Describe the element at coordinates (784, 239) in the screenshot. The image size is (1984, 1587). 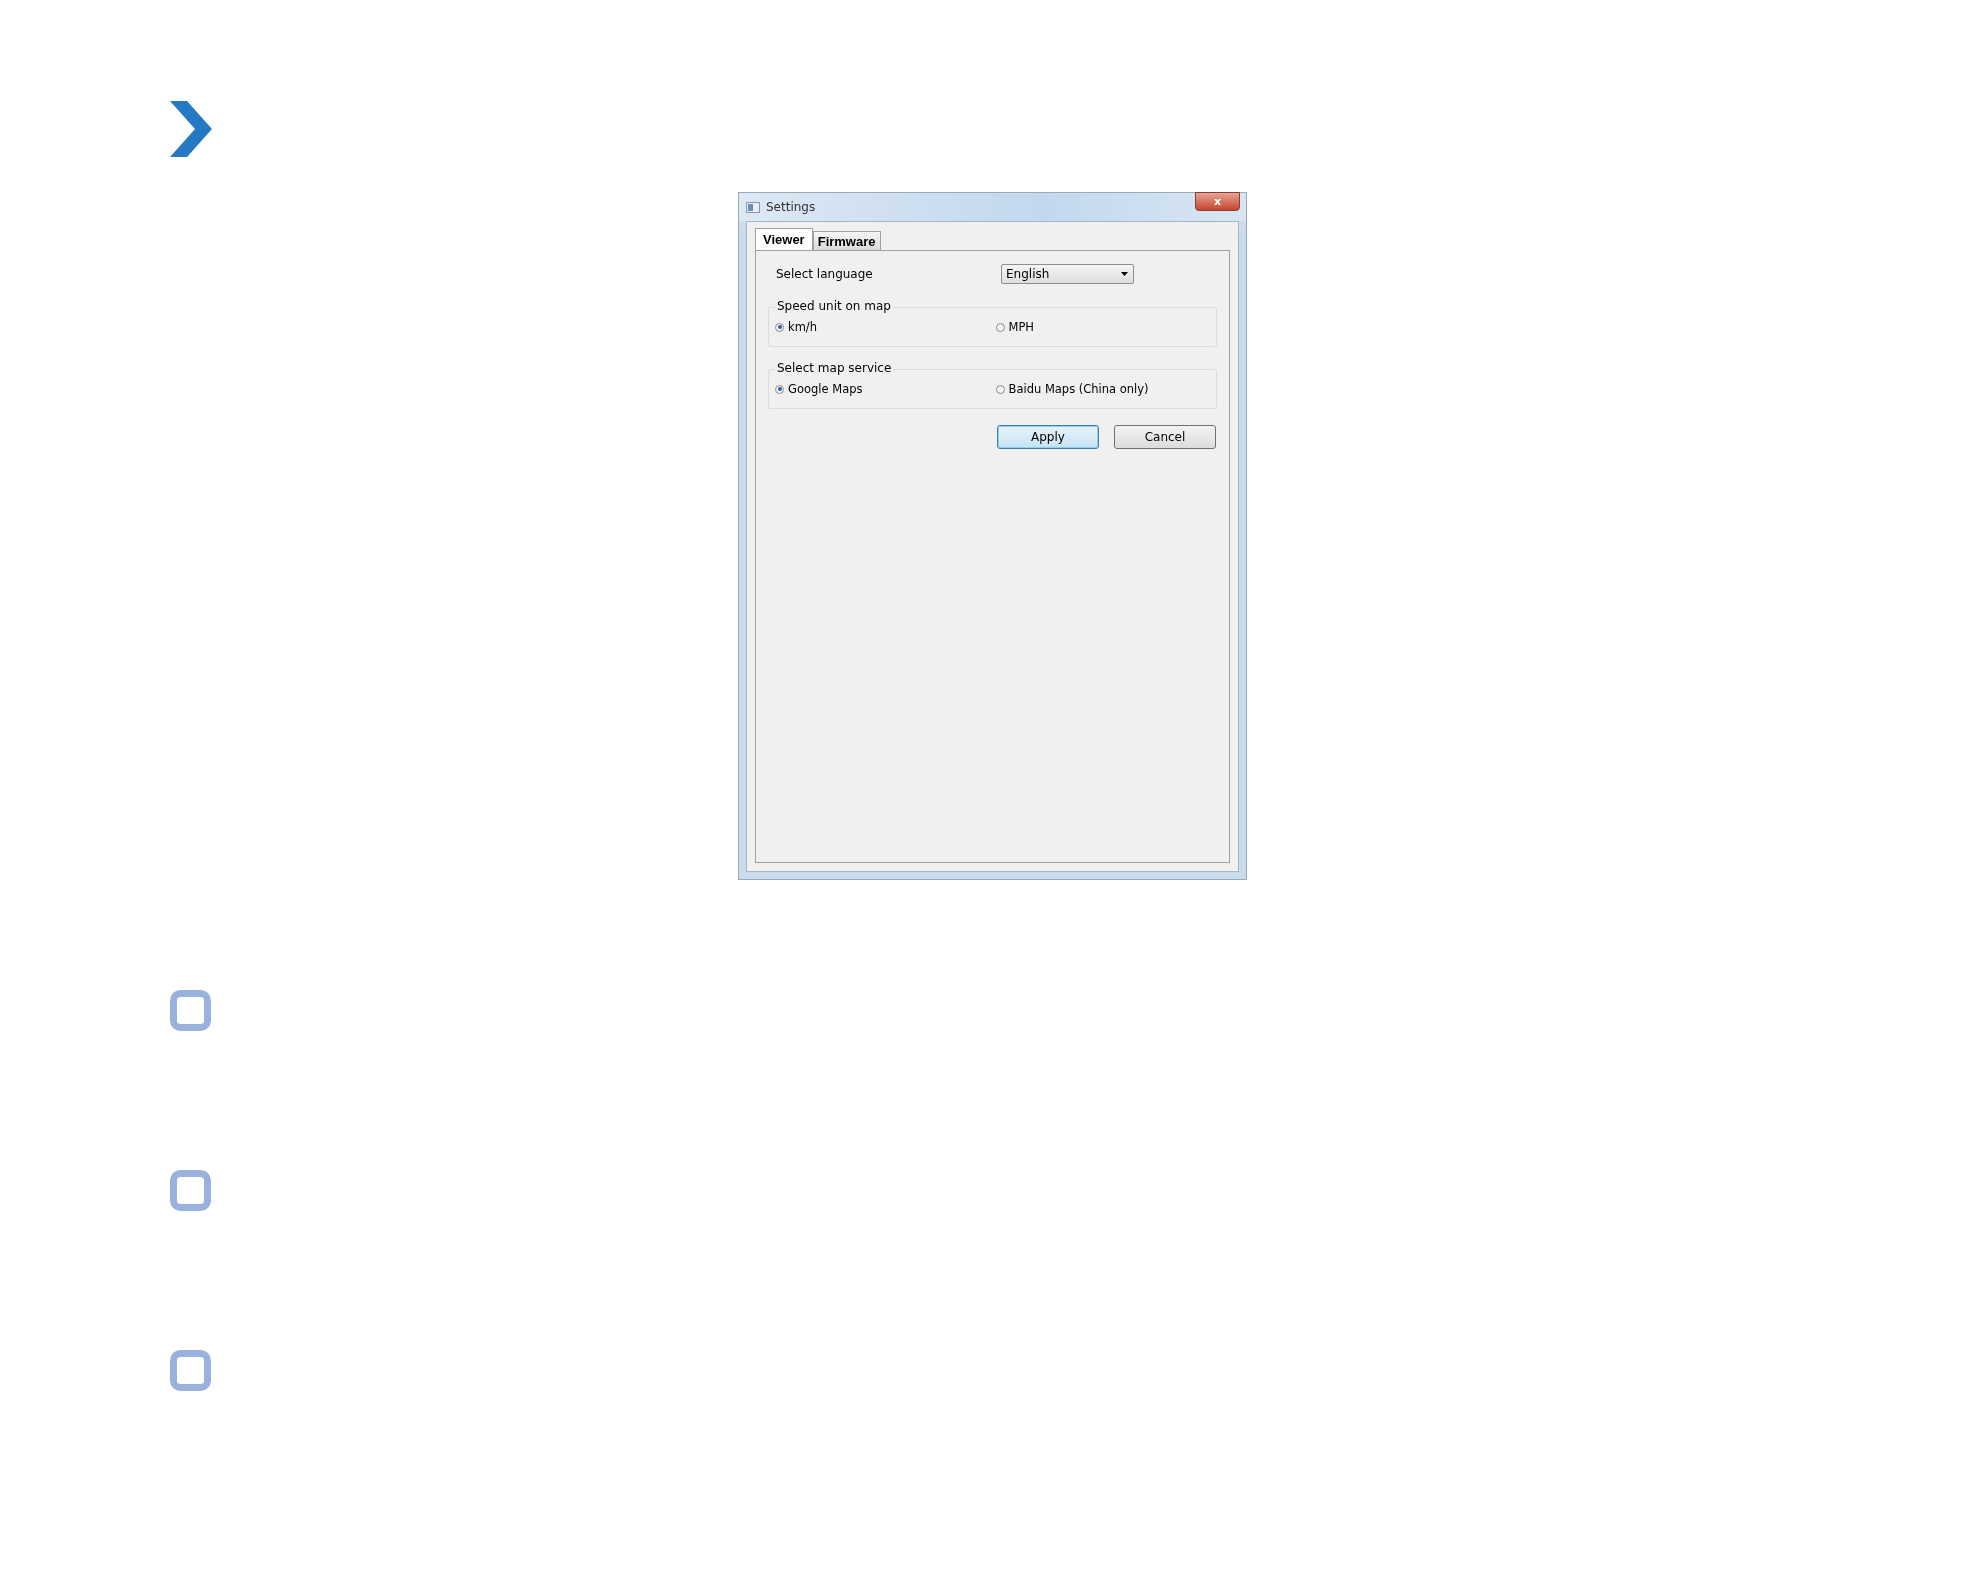
I see `tab: Viewer` at that location.